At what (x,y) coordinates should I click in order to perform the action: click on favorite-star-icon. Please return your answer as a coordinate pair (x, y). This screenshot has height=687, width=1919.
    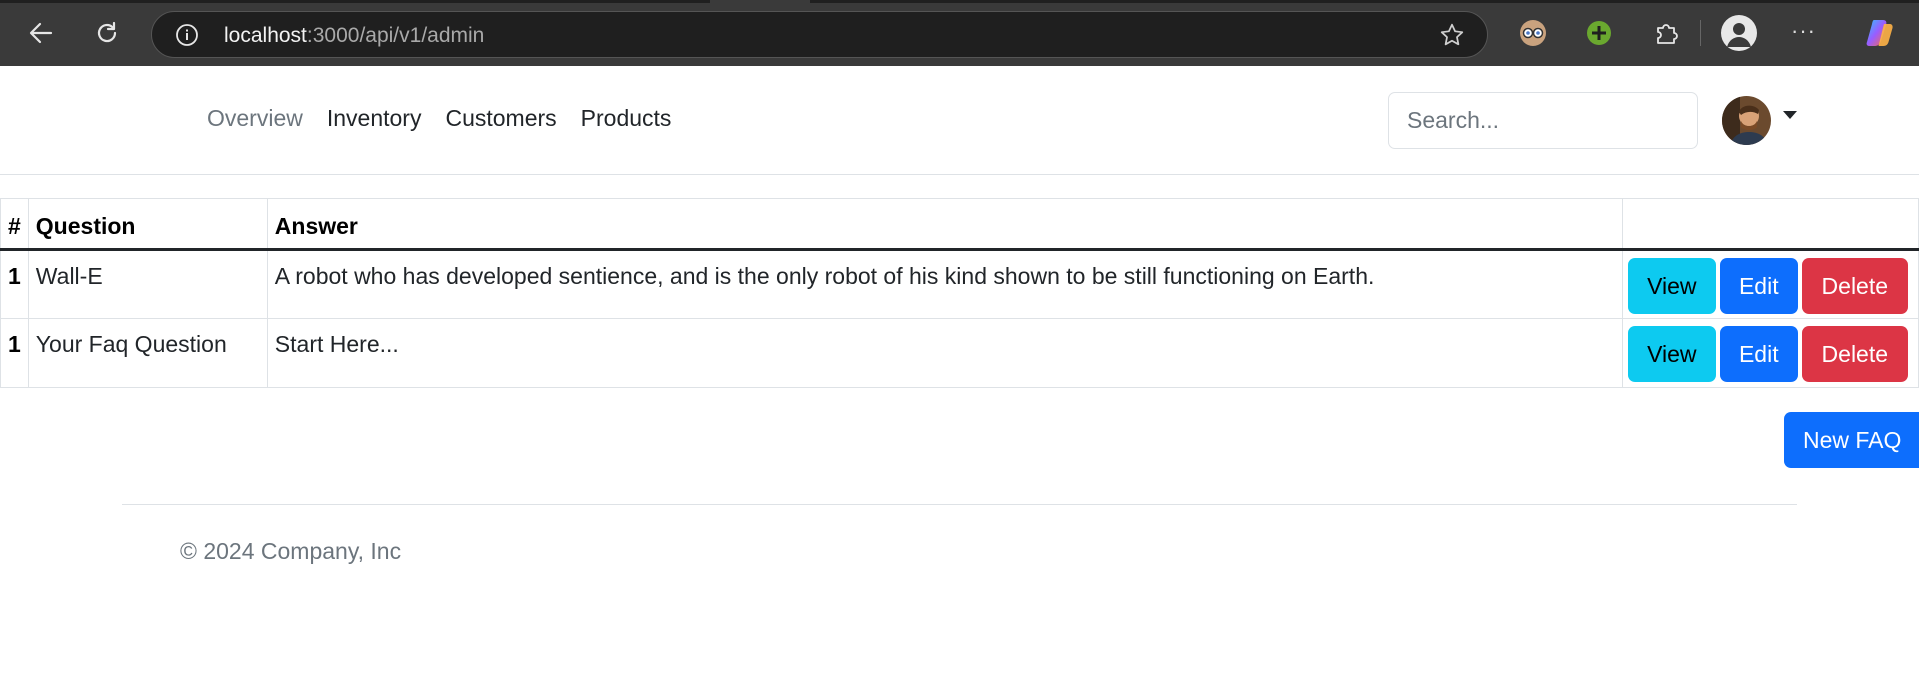
    Looking at the image, I should click on (1452, 35).